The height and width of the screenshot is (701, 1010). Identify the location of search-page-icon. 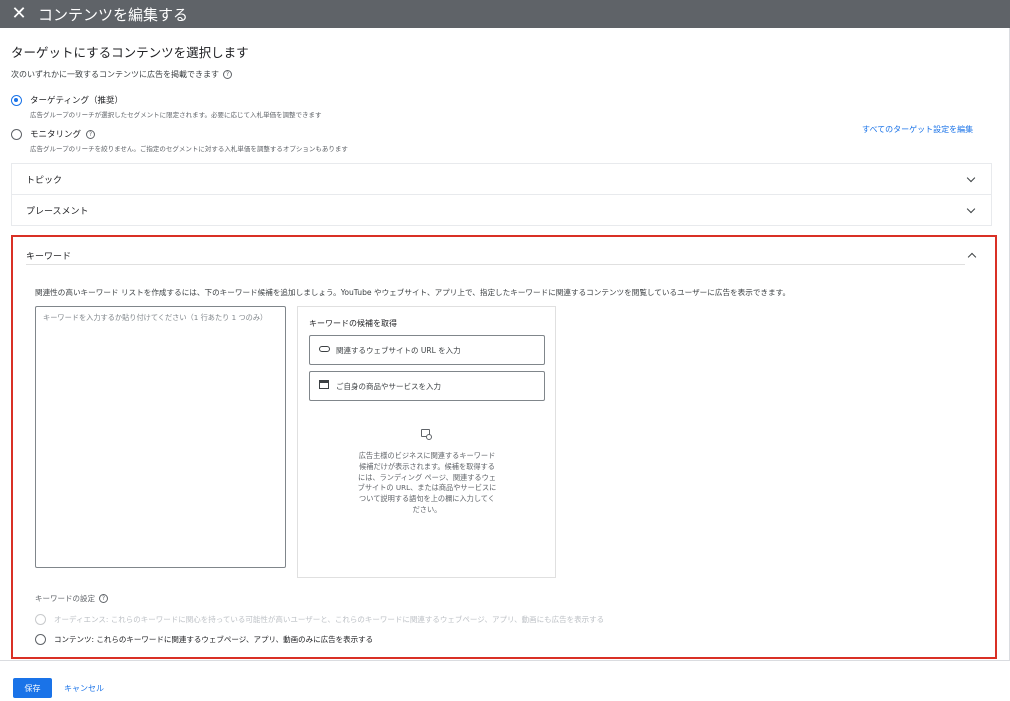
(426, 434).